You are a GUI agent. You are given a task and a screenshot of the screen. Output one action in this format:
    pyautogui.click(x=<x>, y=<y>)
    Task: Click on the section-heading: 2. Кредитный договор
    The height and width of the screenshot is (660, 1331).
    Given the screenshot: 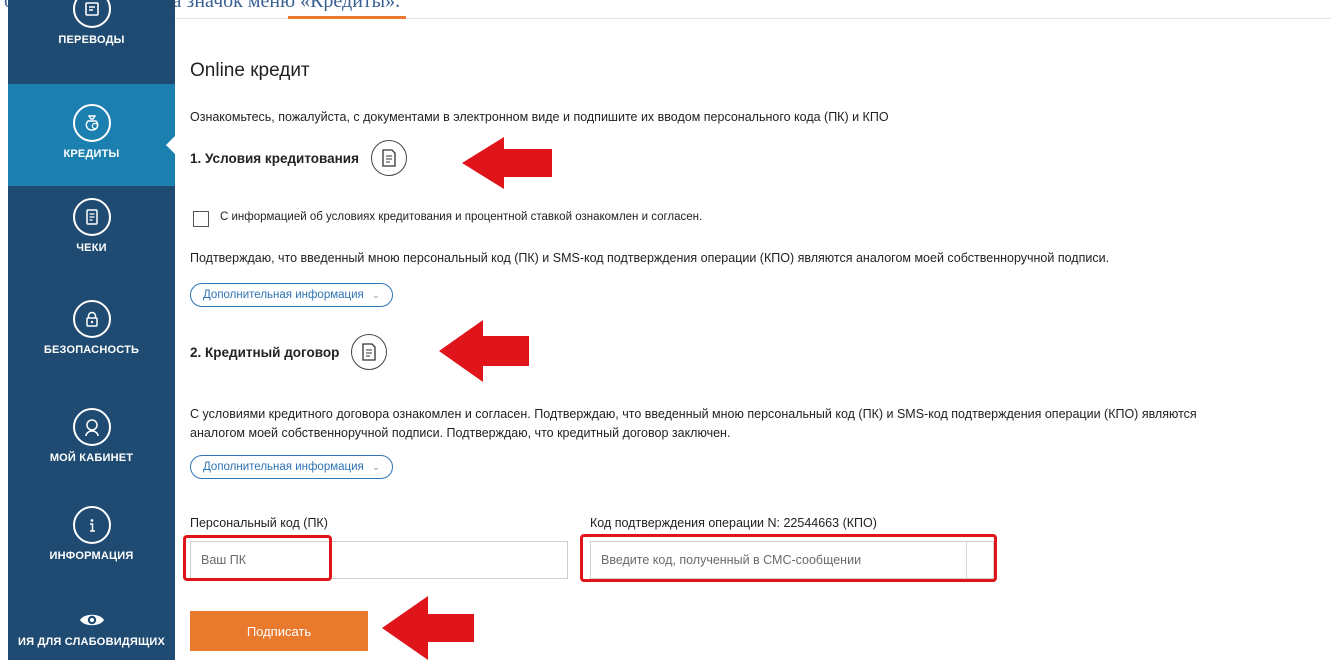 What is the action you would take?
    pyautogui.click(x=265, y=352)
    